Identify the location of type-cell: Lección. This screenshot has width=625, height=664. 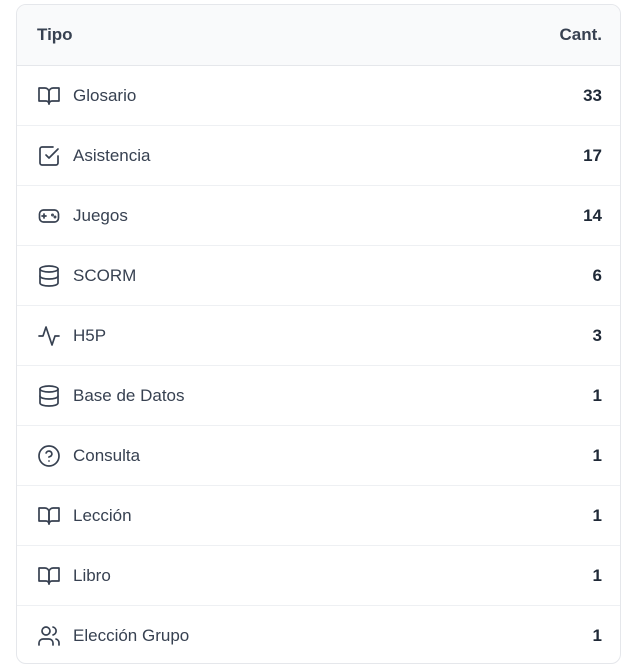
(84, 516).